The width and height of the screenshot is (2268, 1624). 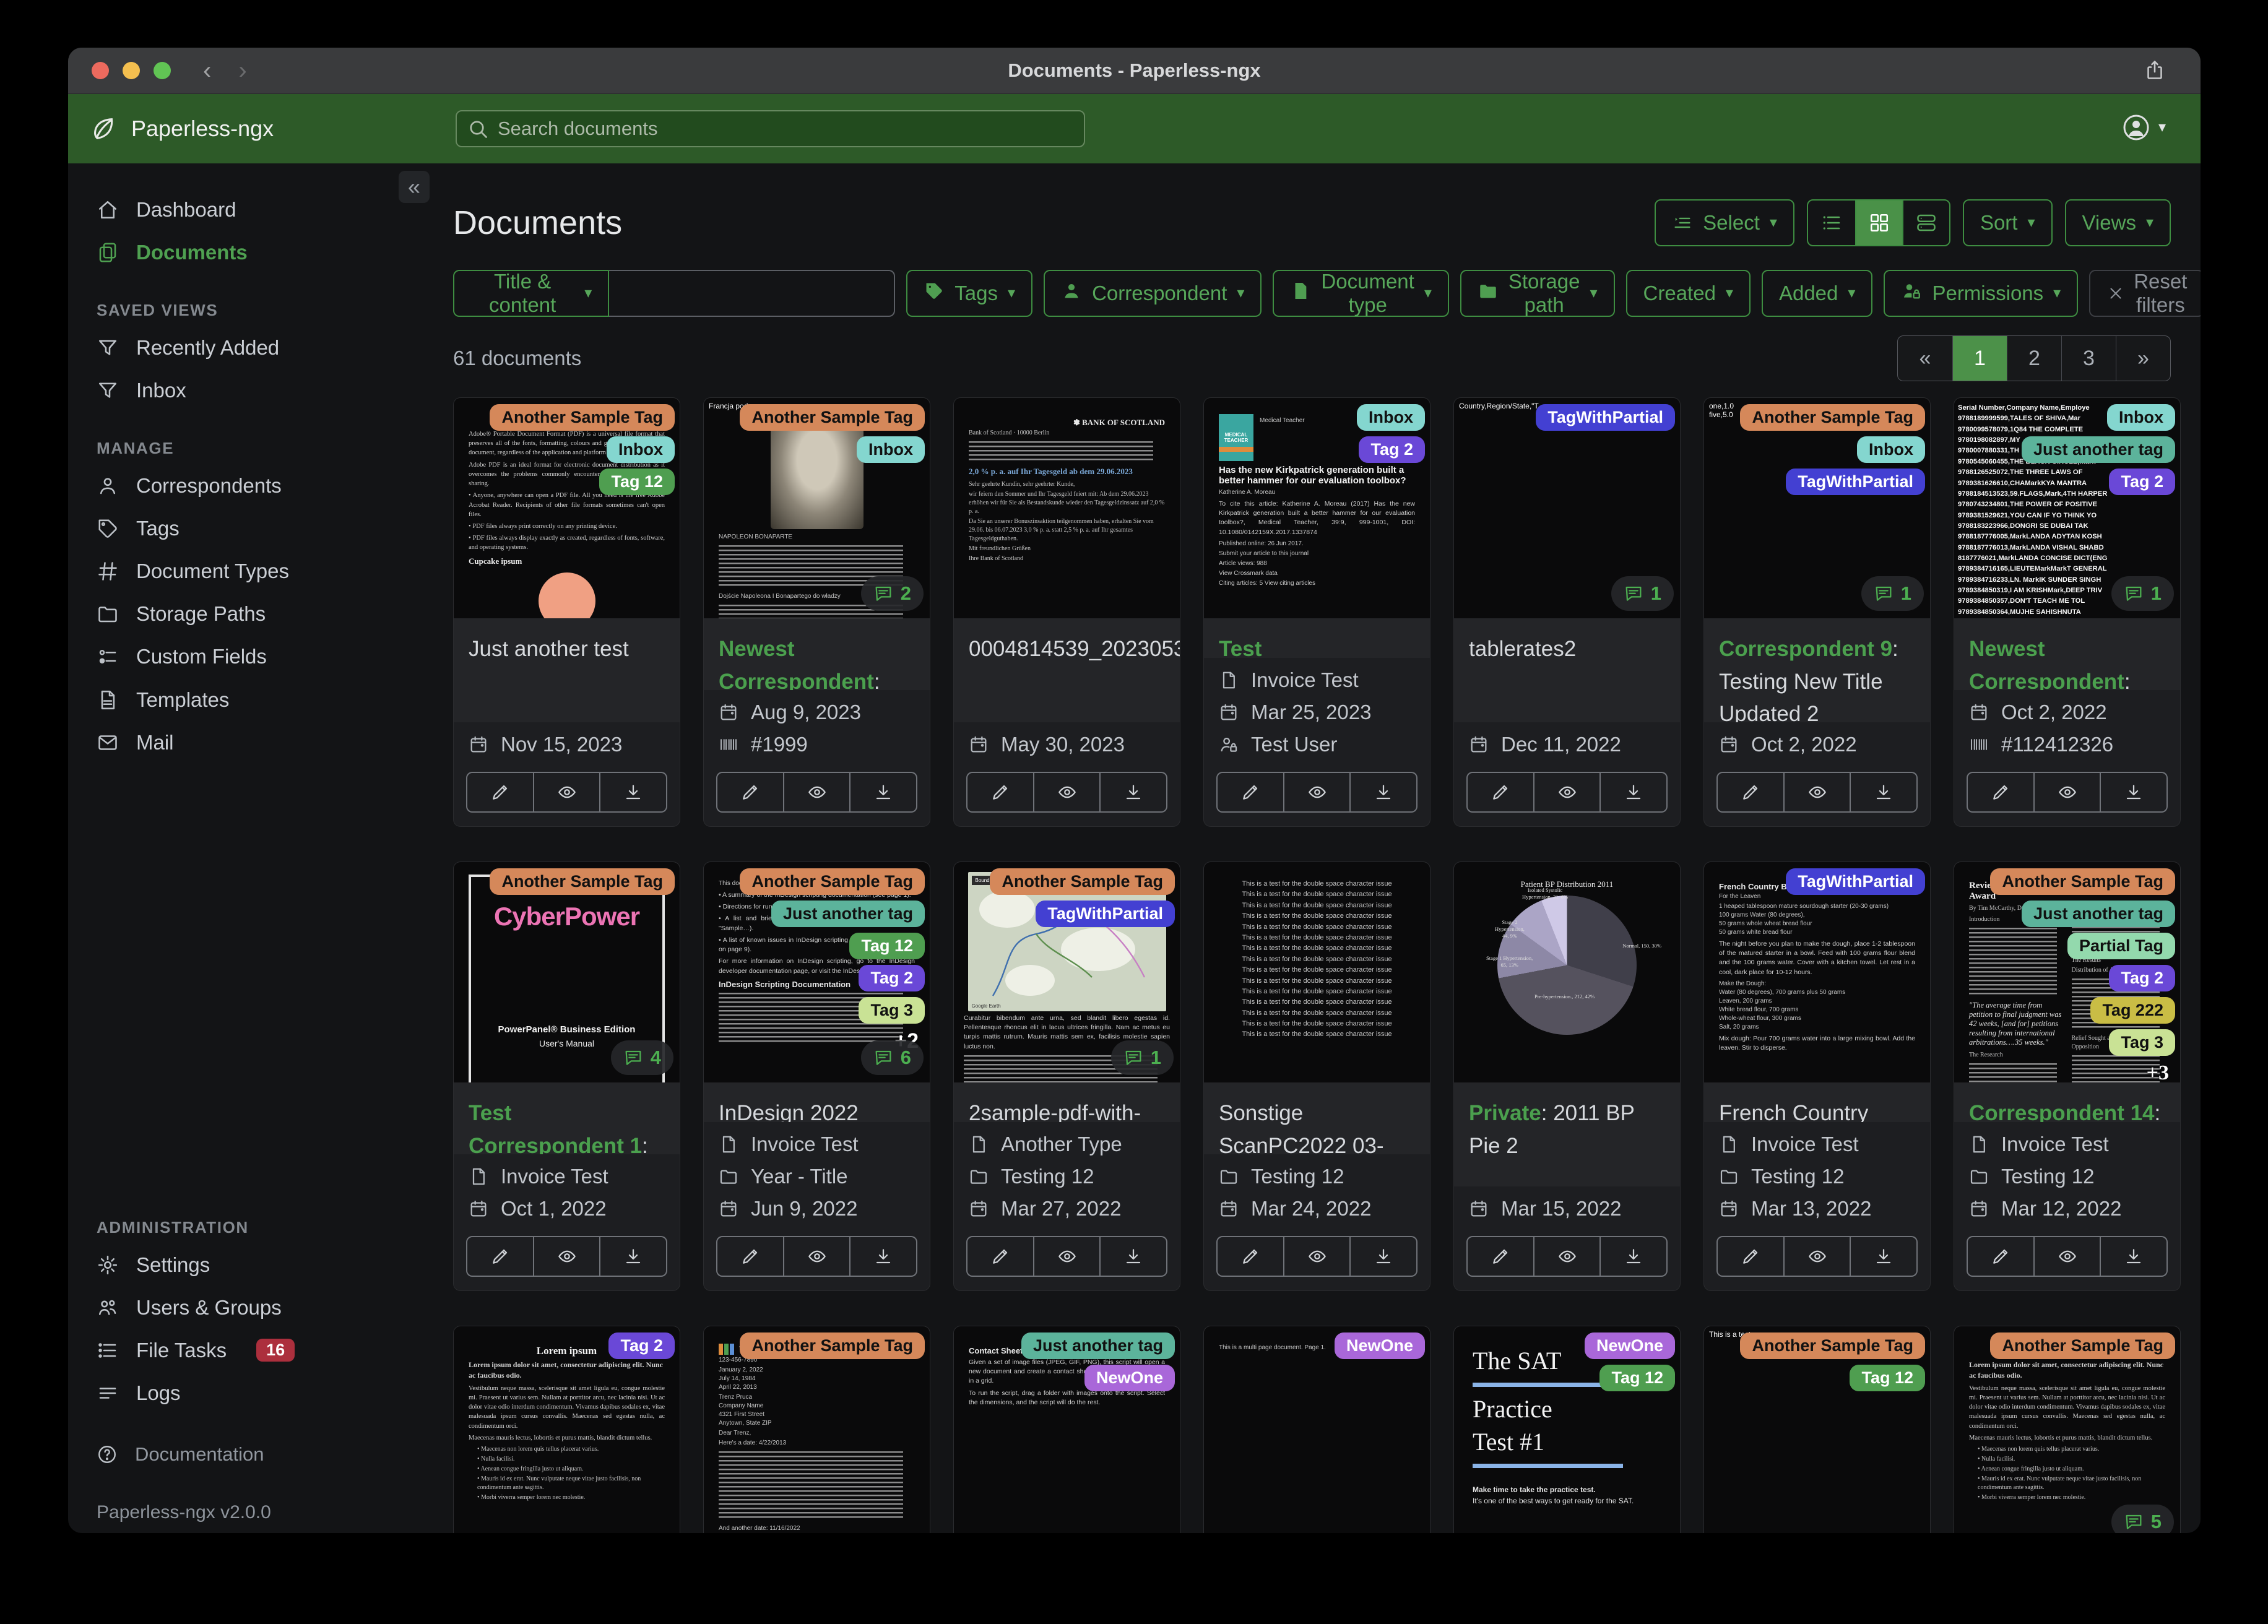 What do you see at coordinates (2034, 358) in the screenshot?
I see `page-button-2: 2` at bounding box center [2034, 358].